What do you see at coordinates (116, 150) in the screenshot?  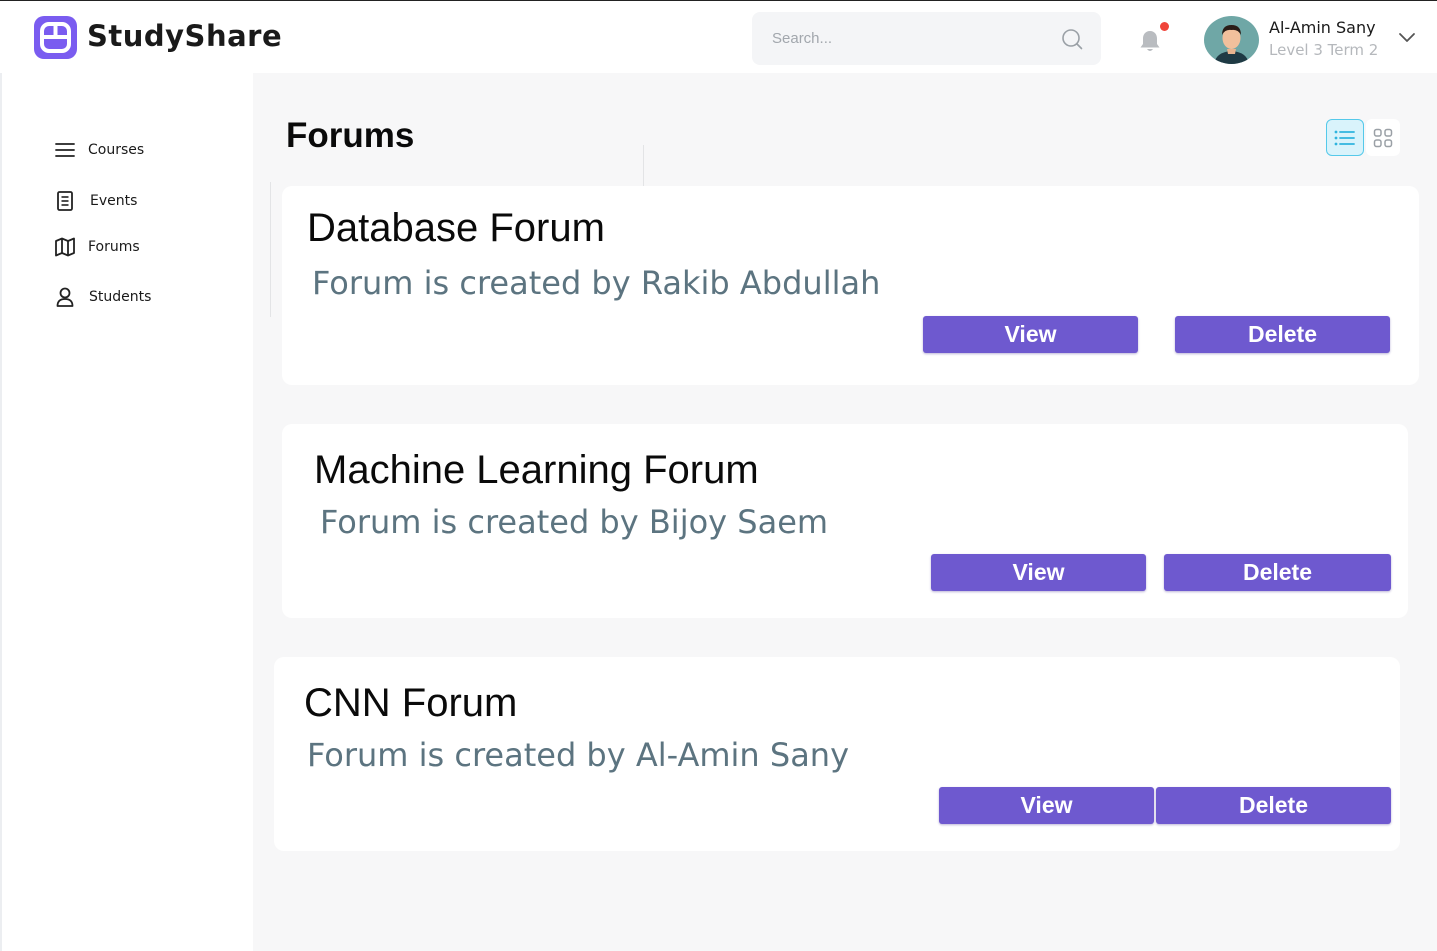 I see `sidebar-item-label: Courses` at bounding box center [116, 150].